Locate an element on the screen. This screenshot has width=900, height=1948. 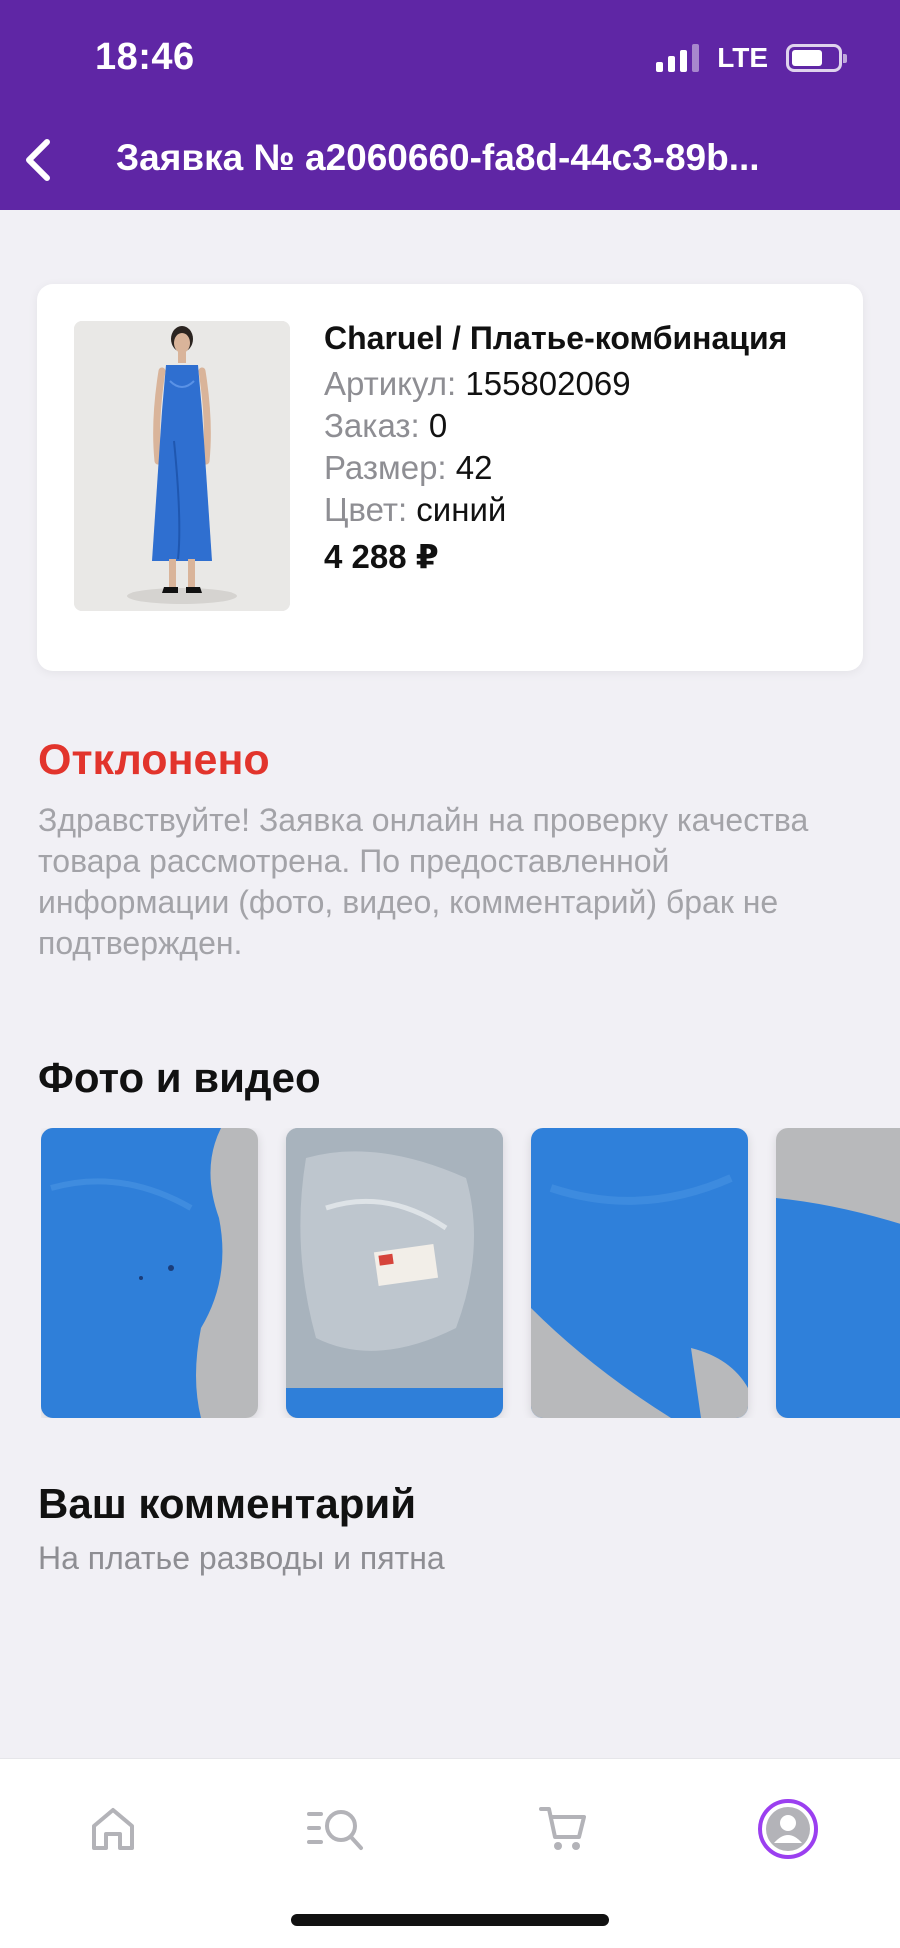
product-name: Charuel / Платье-комбинация is located at coordinates (556, 338).